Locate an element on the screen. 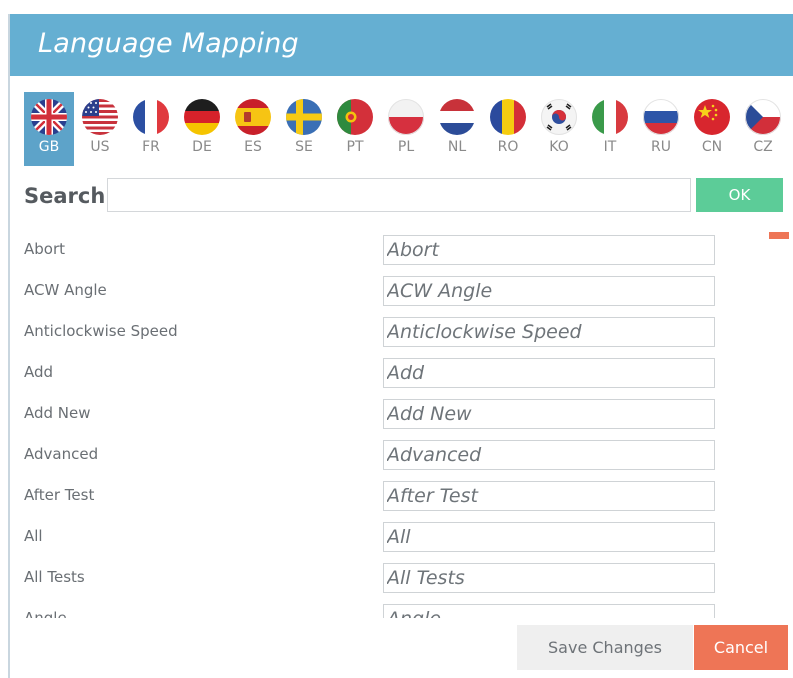 The width and height of the screenshot is (793, 678). flag-tab-cn: CN is located at coordinates (712, 129).